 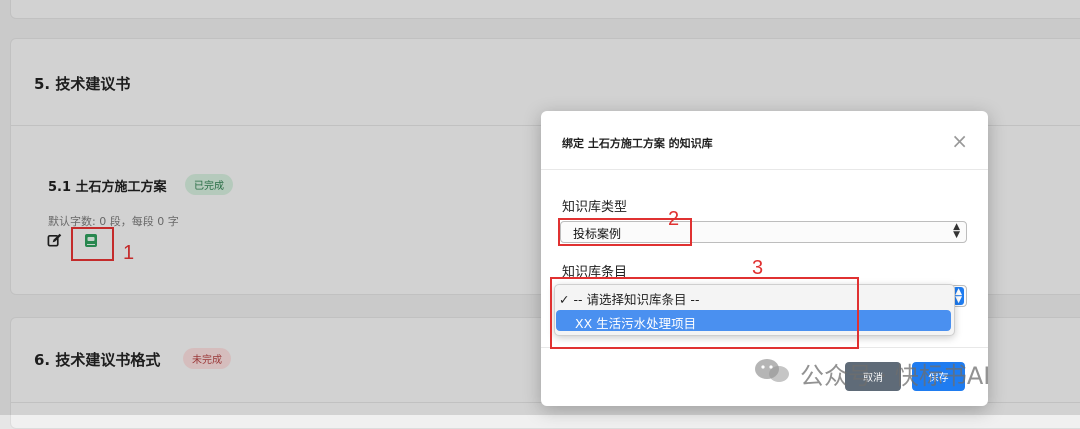 I want to click on wechat-watermark: 公众号 · 快标书AI, so click(x=871, y=373).